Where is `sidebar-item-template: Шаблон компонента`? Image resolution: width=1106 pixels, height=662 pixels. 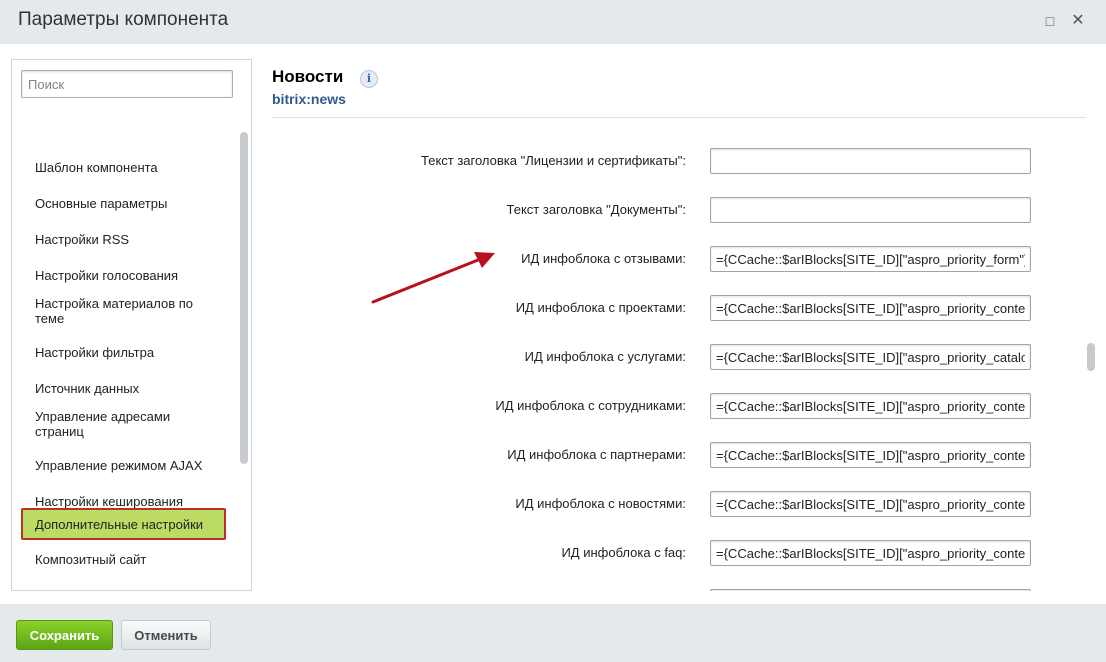
sidebar-item-template: Шаблон компонента is located at coordinates (123, 167).